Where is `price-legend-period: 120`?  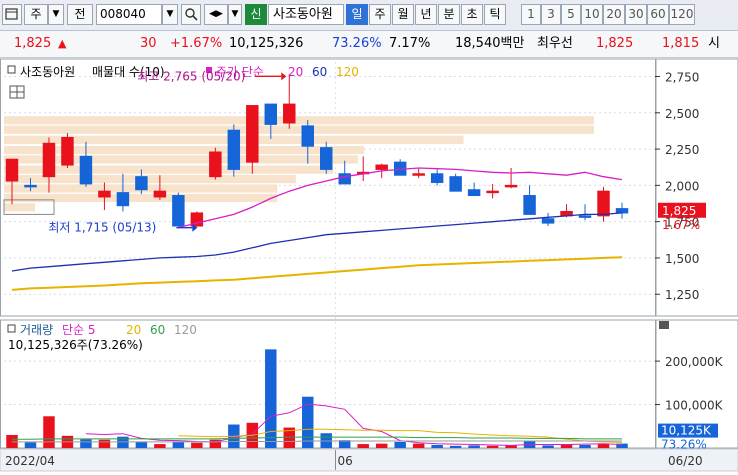
price-legend-period: 120 is located at coordinates (347, 72).